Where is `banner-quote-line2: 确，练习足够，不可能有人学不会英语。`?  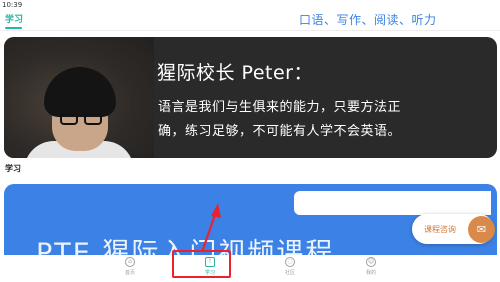 banner-quote-line2: 确，练习足够，不可能有人学不会英语。 is located at coordinates (280, 131).